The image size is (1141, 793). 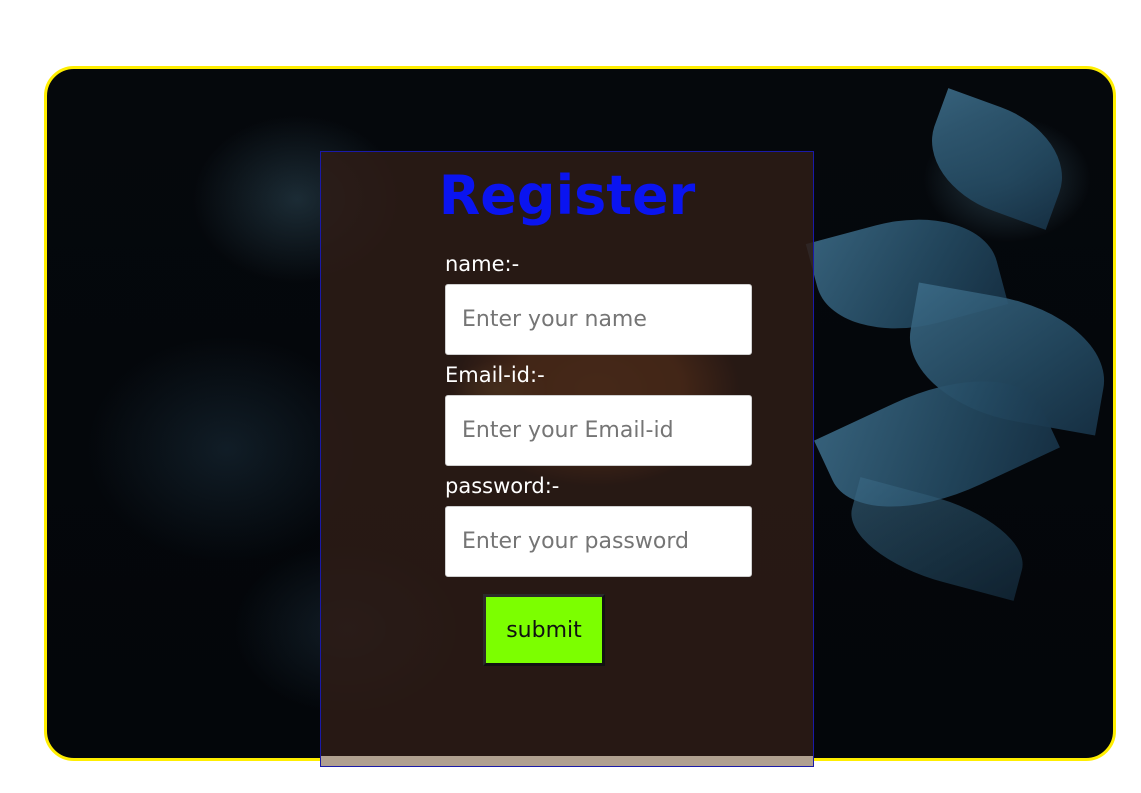 What do you see at coordinates (482, 264) in the screenshot?
I see `name-label: name:-` at bounding box center [482, 264].